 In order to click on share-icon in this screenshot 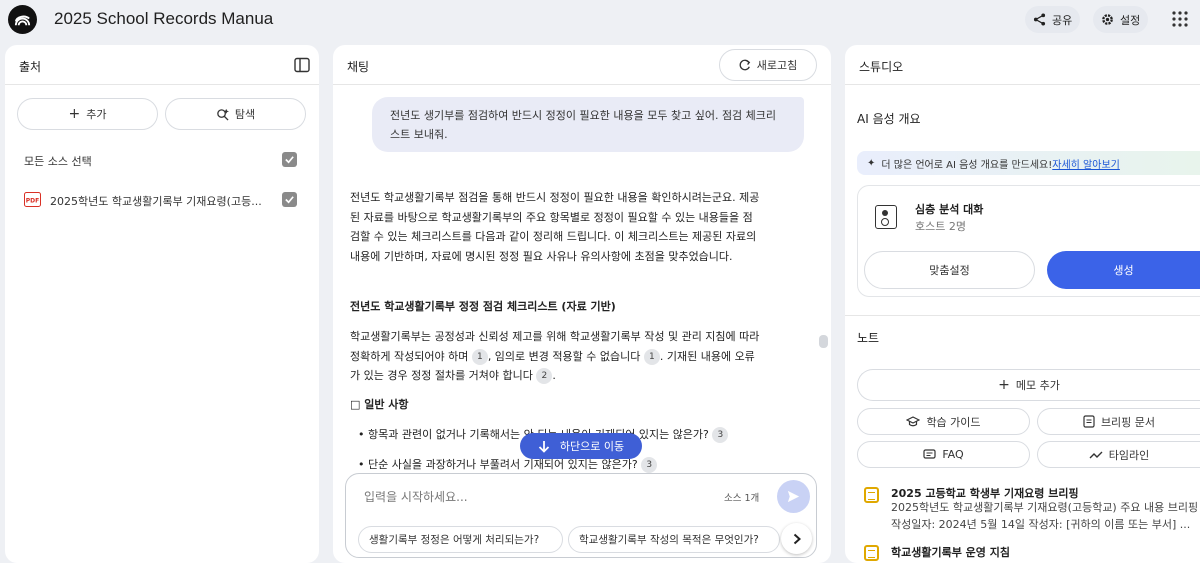, I will do `click(1039, 19)`.